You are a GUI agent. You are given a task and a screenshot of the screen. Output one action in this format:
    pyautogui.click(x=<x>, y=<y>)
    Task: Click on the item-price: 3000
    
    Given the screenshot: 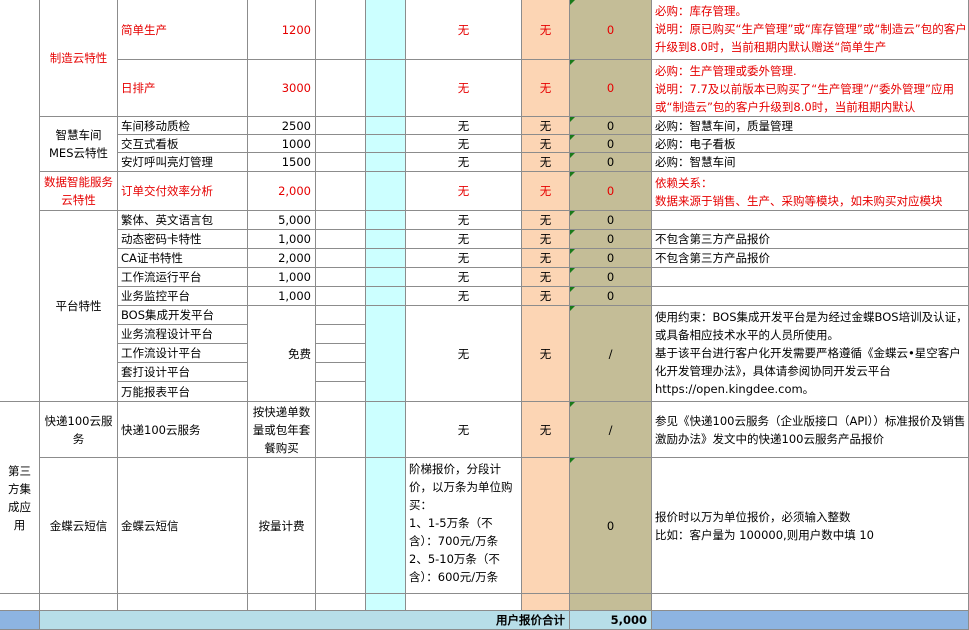 What is the action you would take?
    pyautogui.click(x=282, y=88)
    